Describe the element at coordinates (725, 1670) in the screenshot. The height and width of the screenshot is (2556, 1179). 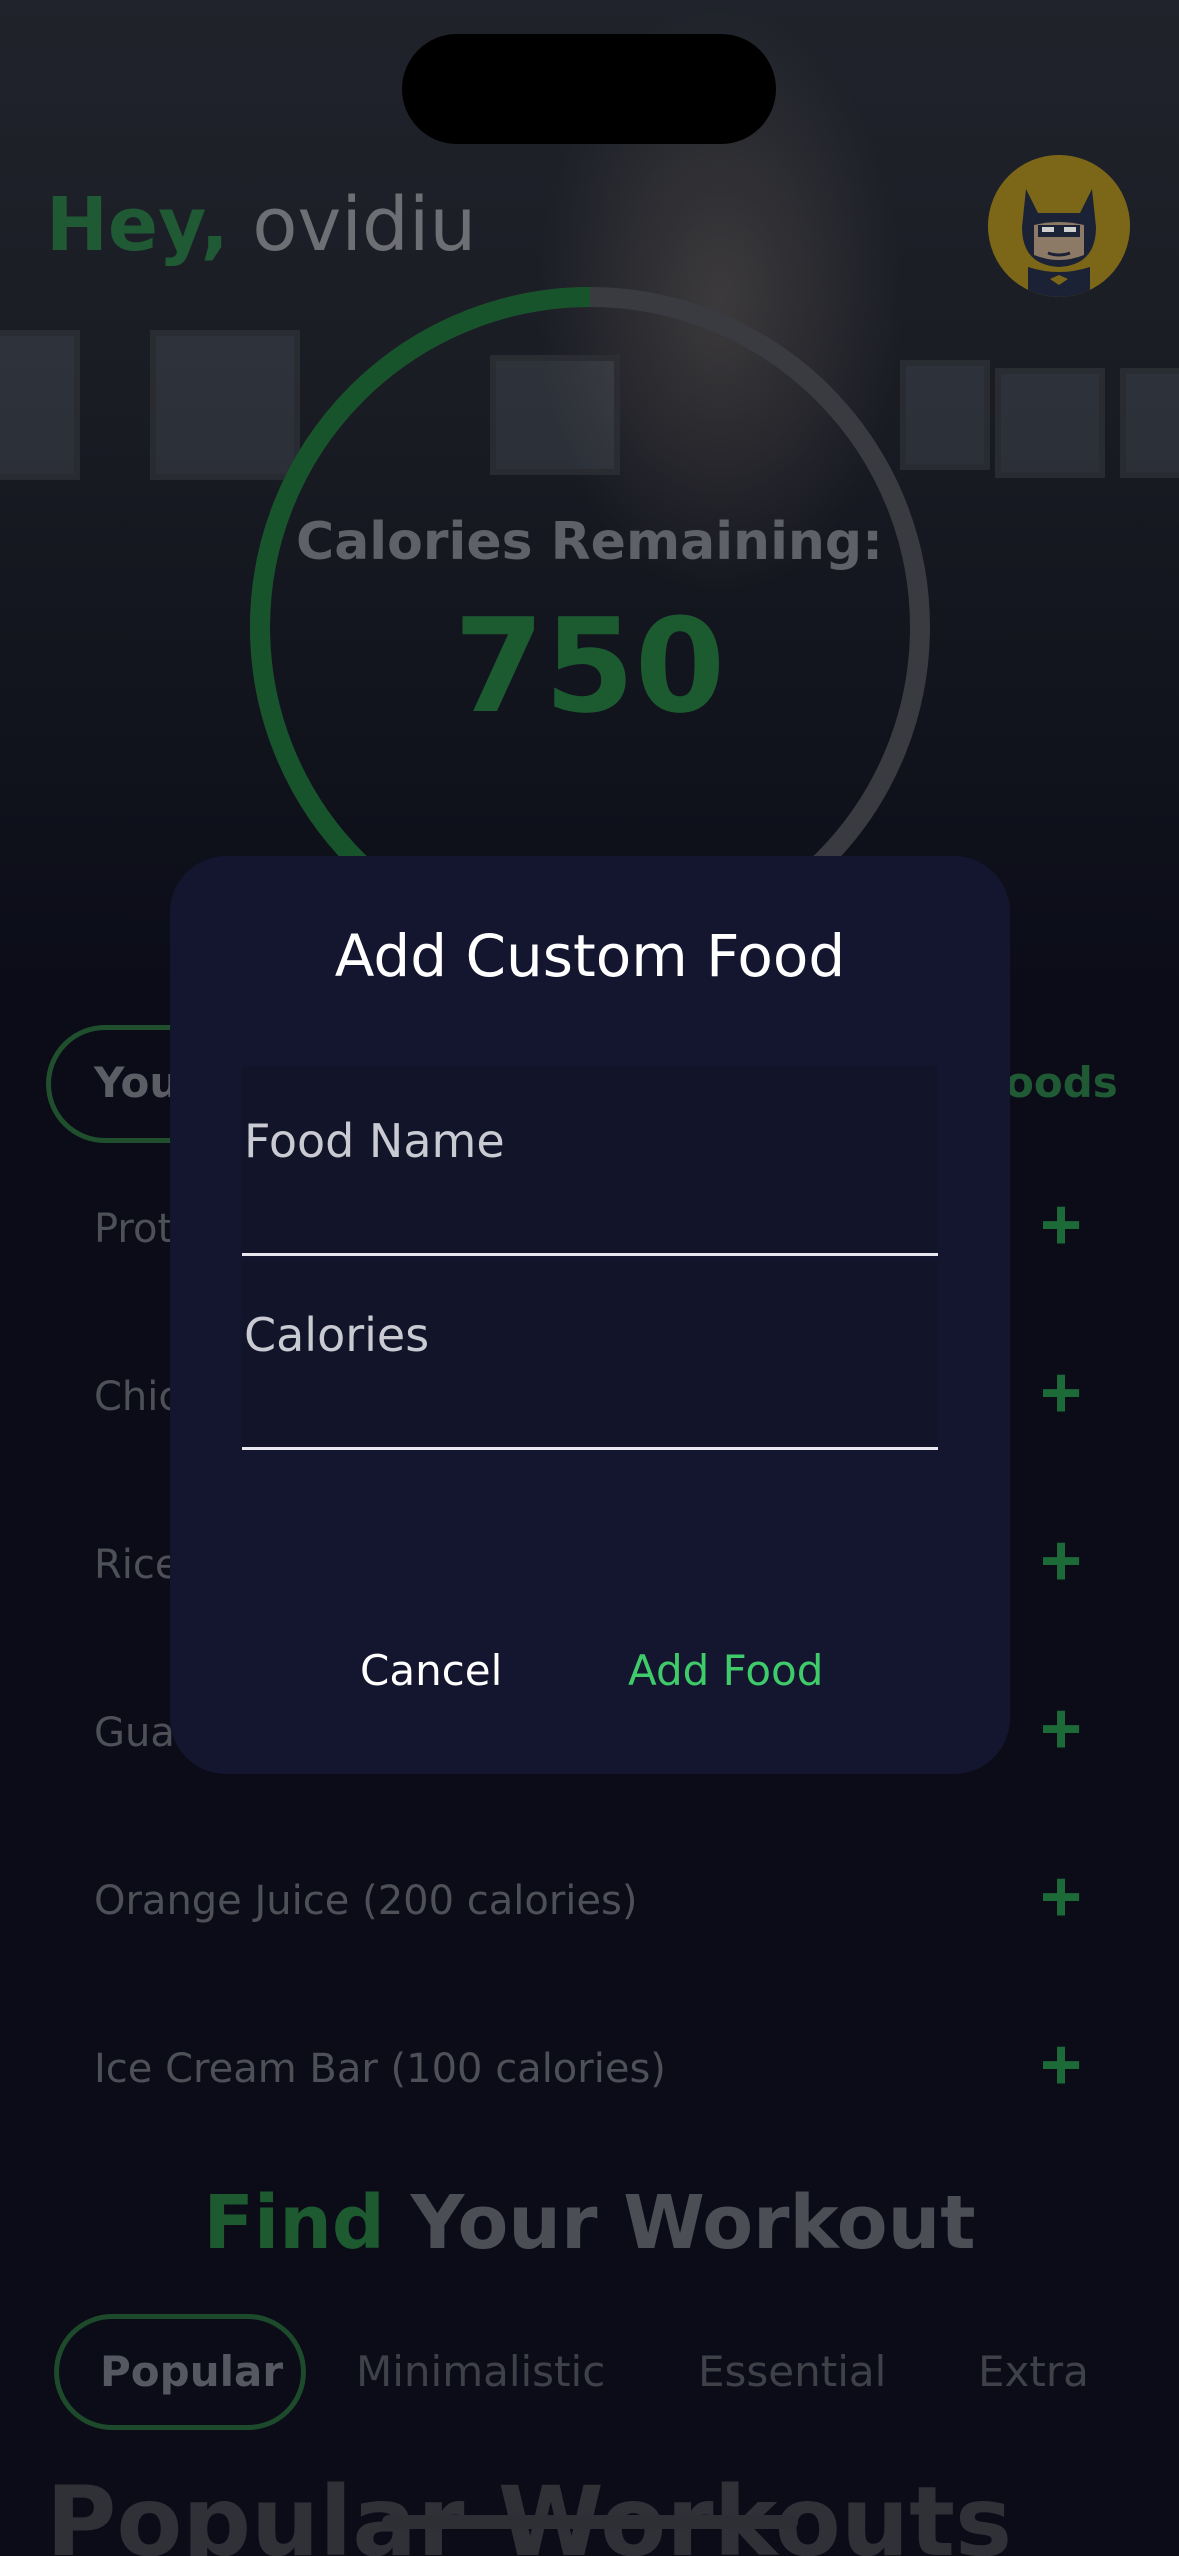
I see `add-food-button: Add Food` at that location.